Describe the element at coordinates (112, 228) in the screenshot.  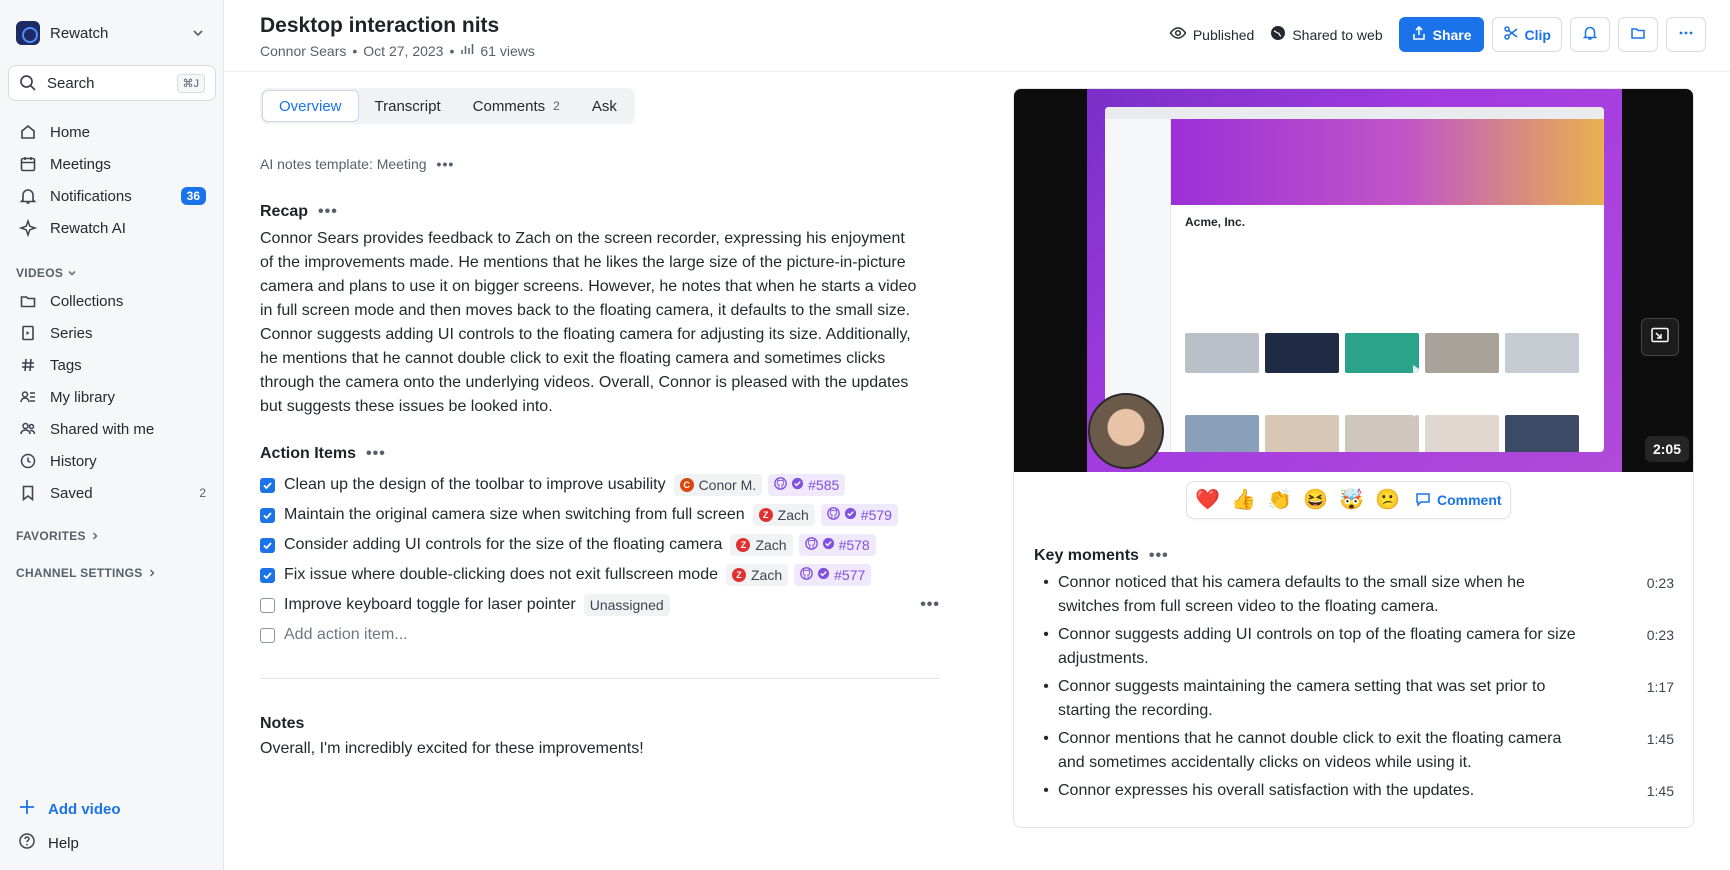
I see `sidebar-item-rewatch-ai: Rewatch AI` at that location.